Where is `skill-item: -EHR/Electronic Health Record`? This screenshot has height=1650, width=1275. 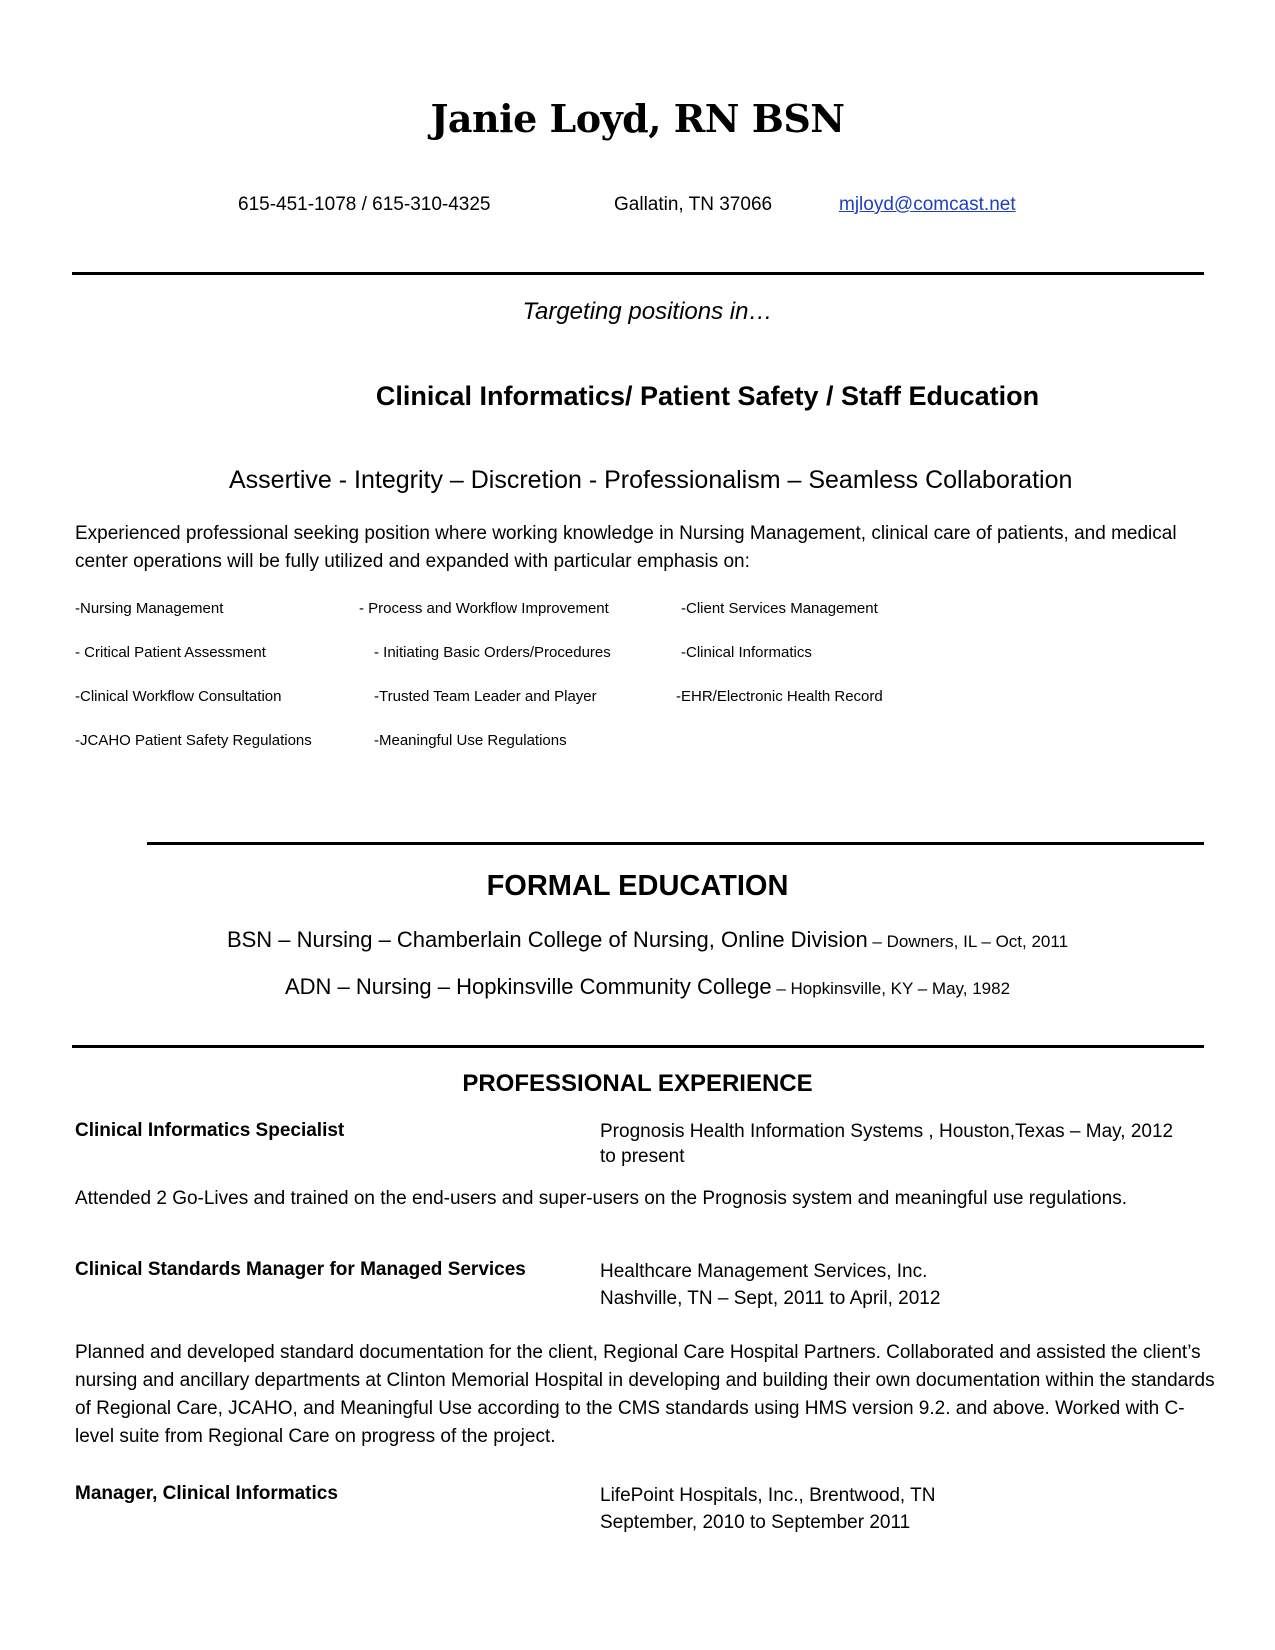 skill-item: -EHR/Electronic Health Record is located at coordinates (779, 696).